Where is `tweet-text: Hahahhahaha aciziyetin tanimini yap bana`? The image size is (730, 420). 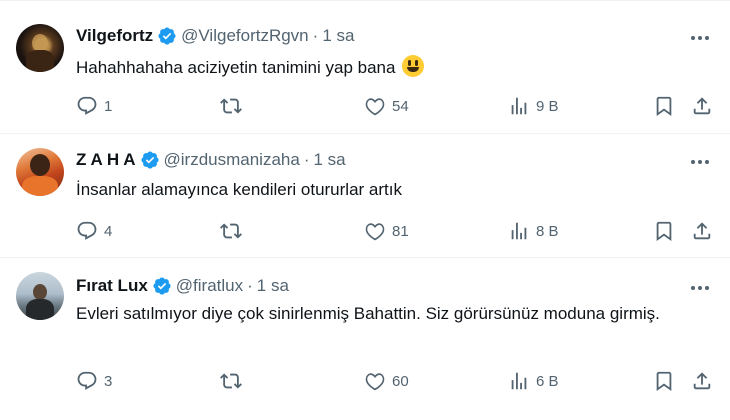 tweet-text: Hahahhahaha aciziyetin tanimini yap bana is located at coordinates (386, 67).